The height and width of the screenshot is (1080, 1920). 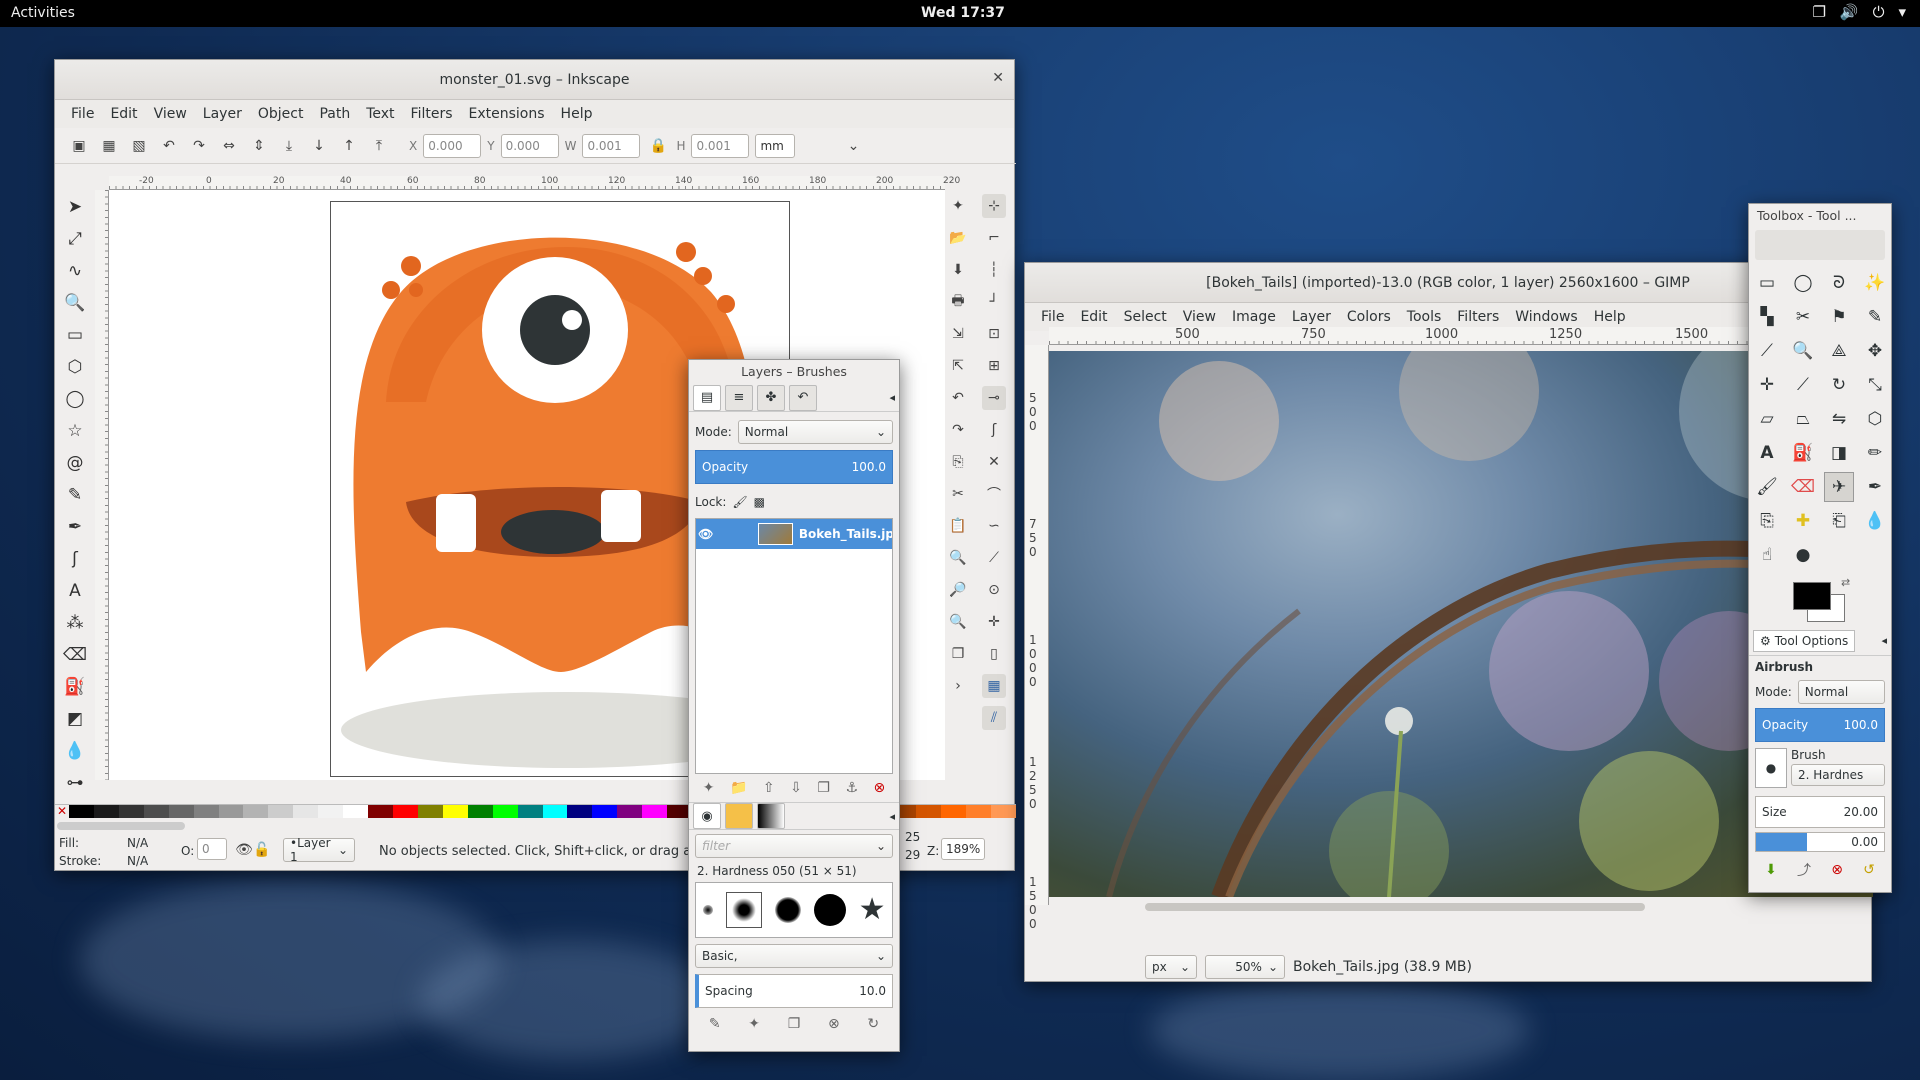 What do you see at coordinates (958, 366) in the screenshot?
I see `export-icon: ⇱` at bounding box center [958, 366].